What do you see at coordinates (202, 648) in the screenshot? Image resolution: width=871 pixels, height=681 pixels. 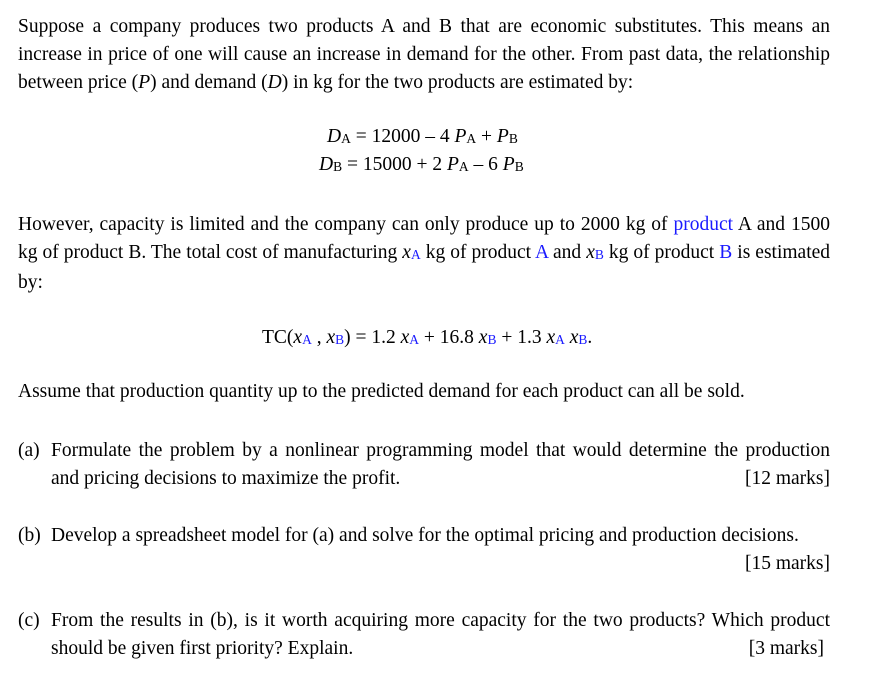 I see `question-text: should be given first priority? Explain.` at bounding box center [202, 648].